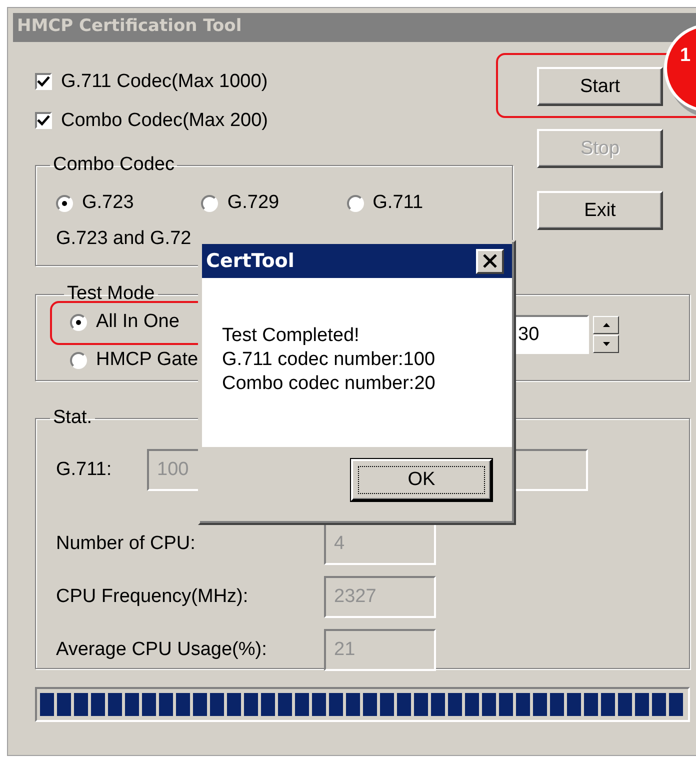 The image size is (696, 761). I want to click on stat-field: 21, so click(380, 650).